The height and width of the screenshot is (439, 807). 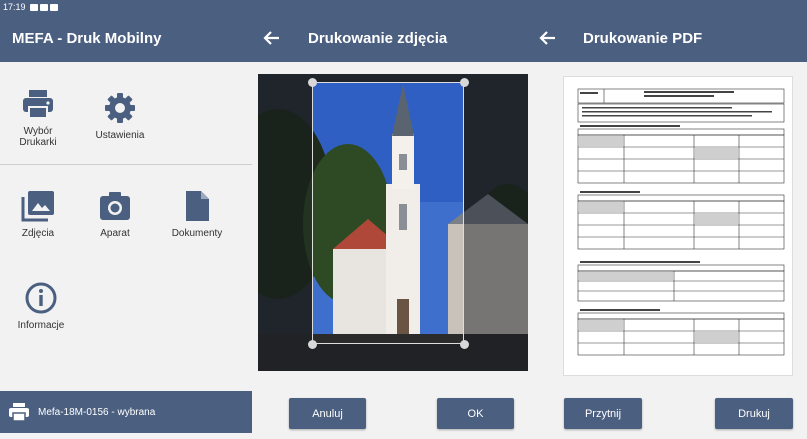 What do you see at coordinates (38, 104) in the screenshot?
I see `printer-icon` at bounding box center [38, 104].